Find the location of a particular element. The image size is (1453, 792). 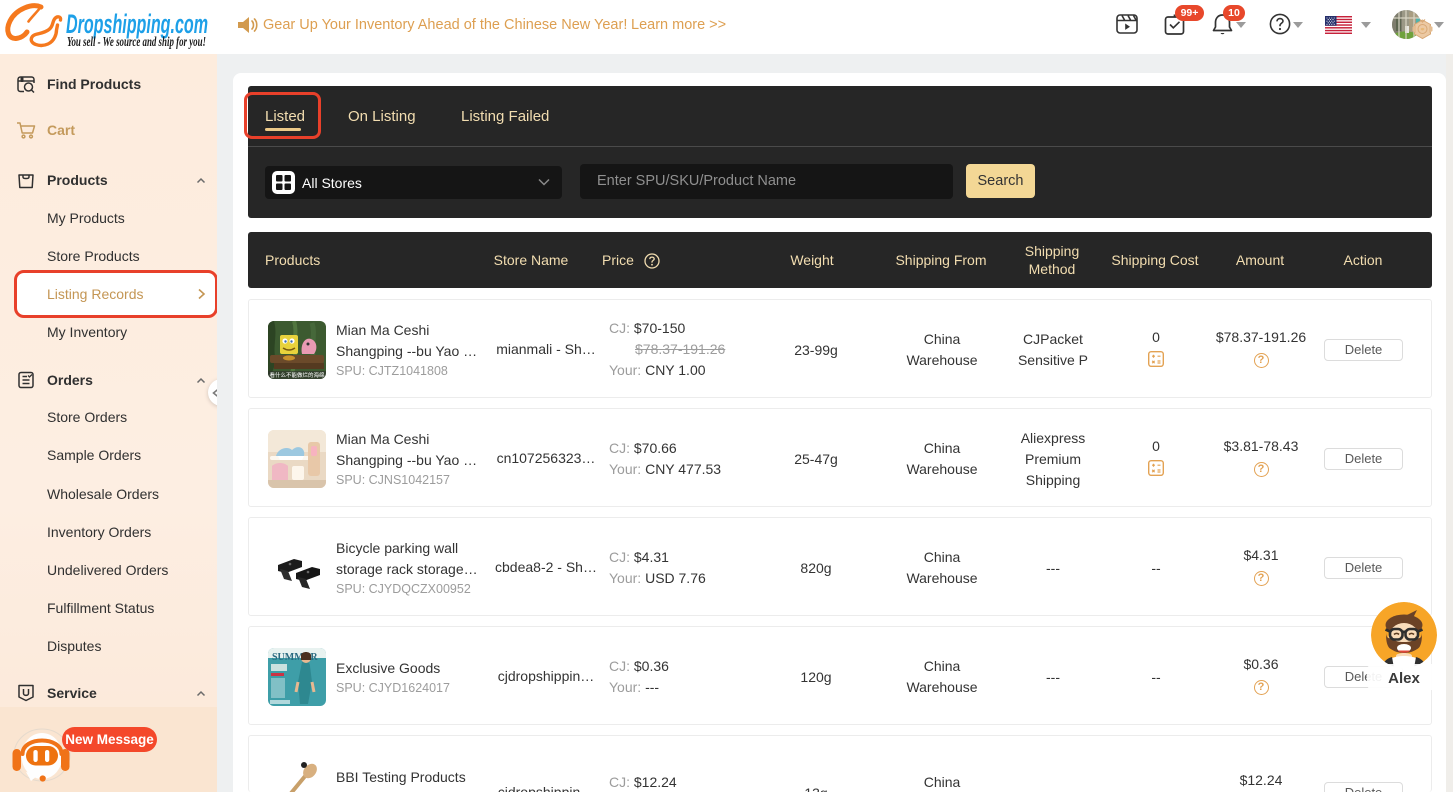

svg-text:You sell - We source and ship: You sell - We source and ship for you! is located at coordinates (136, 42).